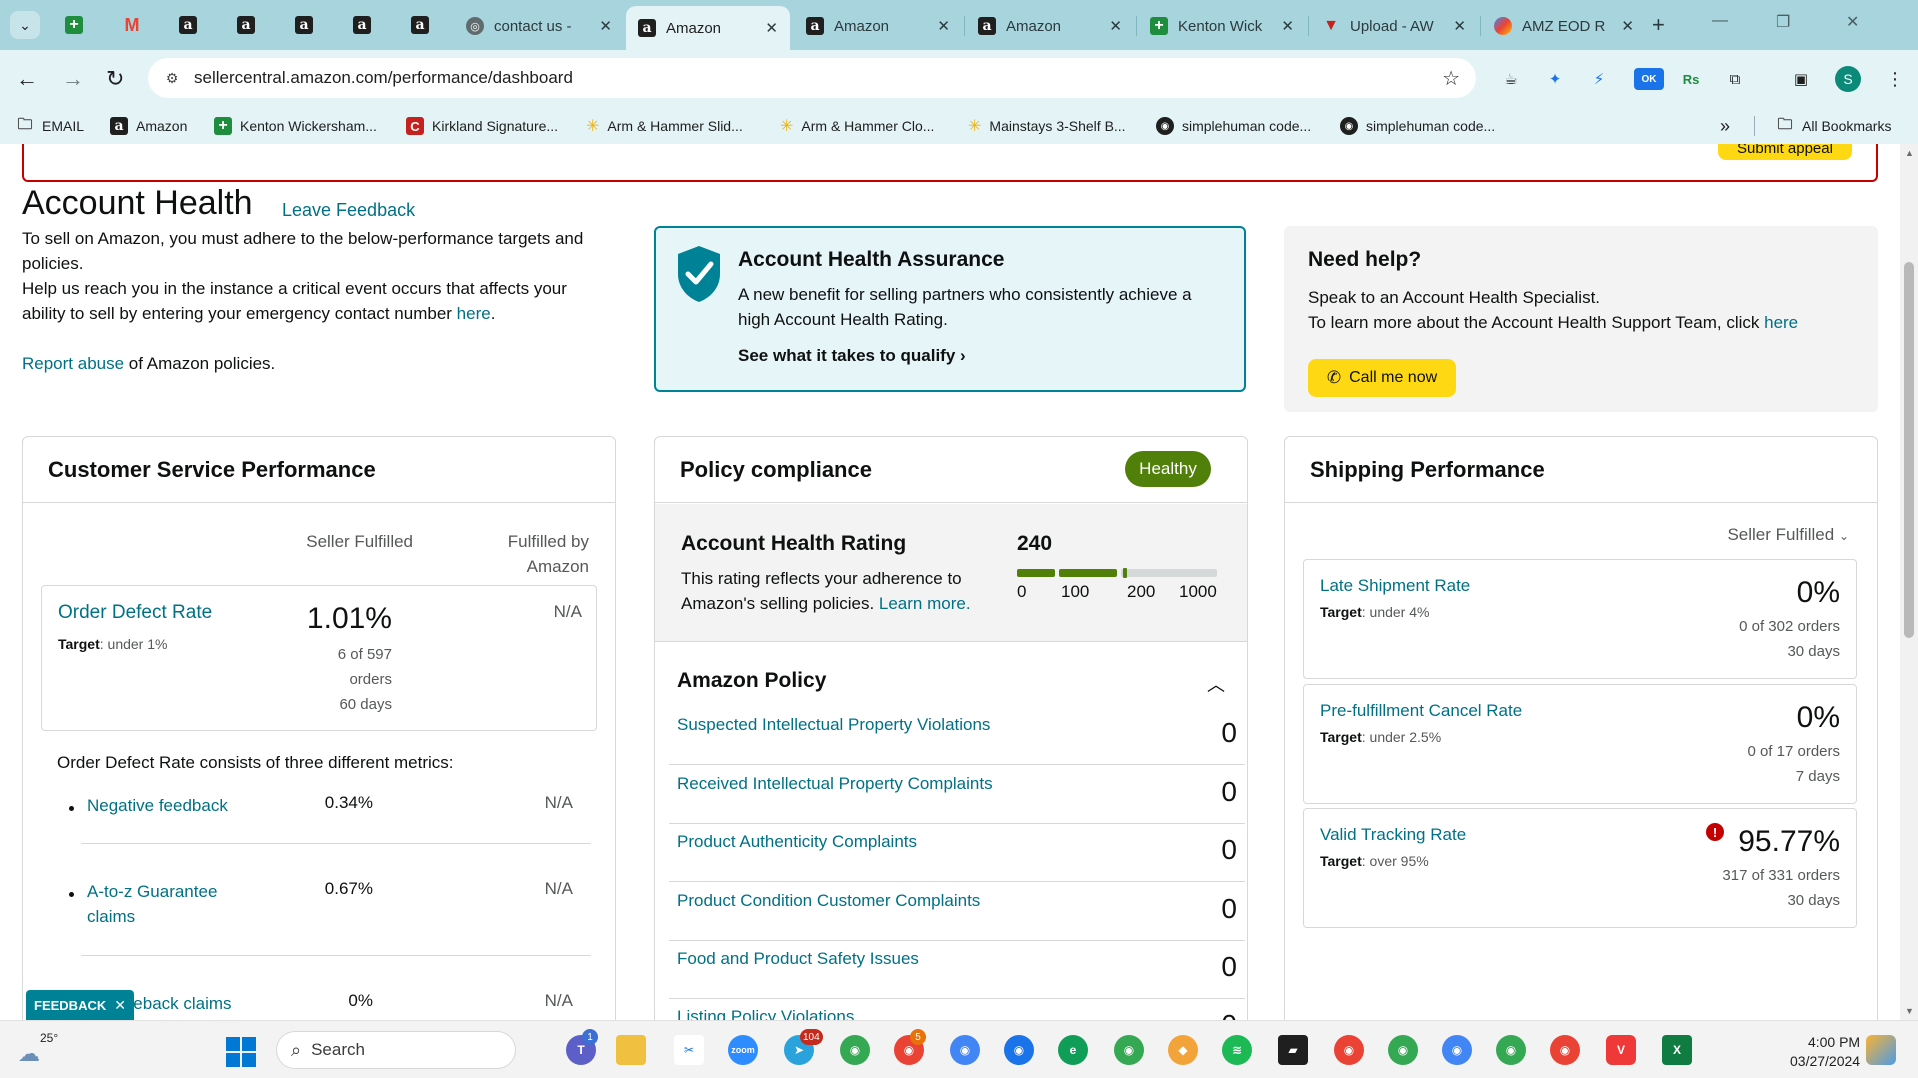 The width and height of the screenshot is (1918, 1078). Describe the element at coordinates (177, 904) in the screenshot. I see `a-to-z-claims-link: A-to-z Guarantee claims` at that location.